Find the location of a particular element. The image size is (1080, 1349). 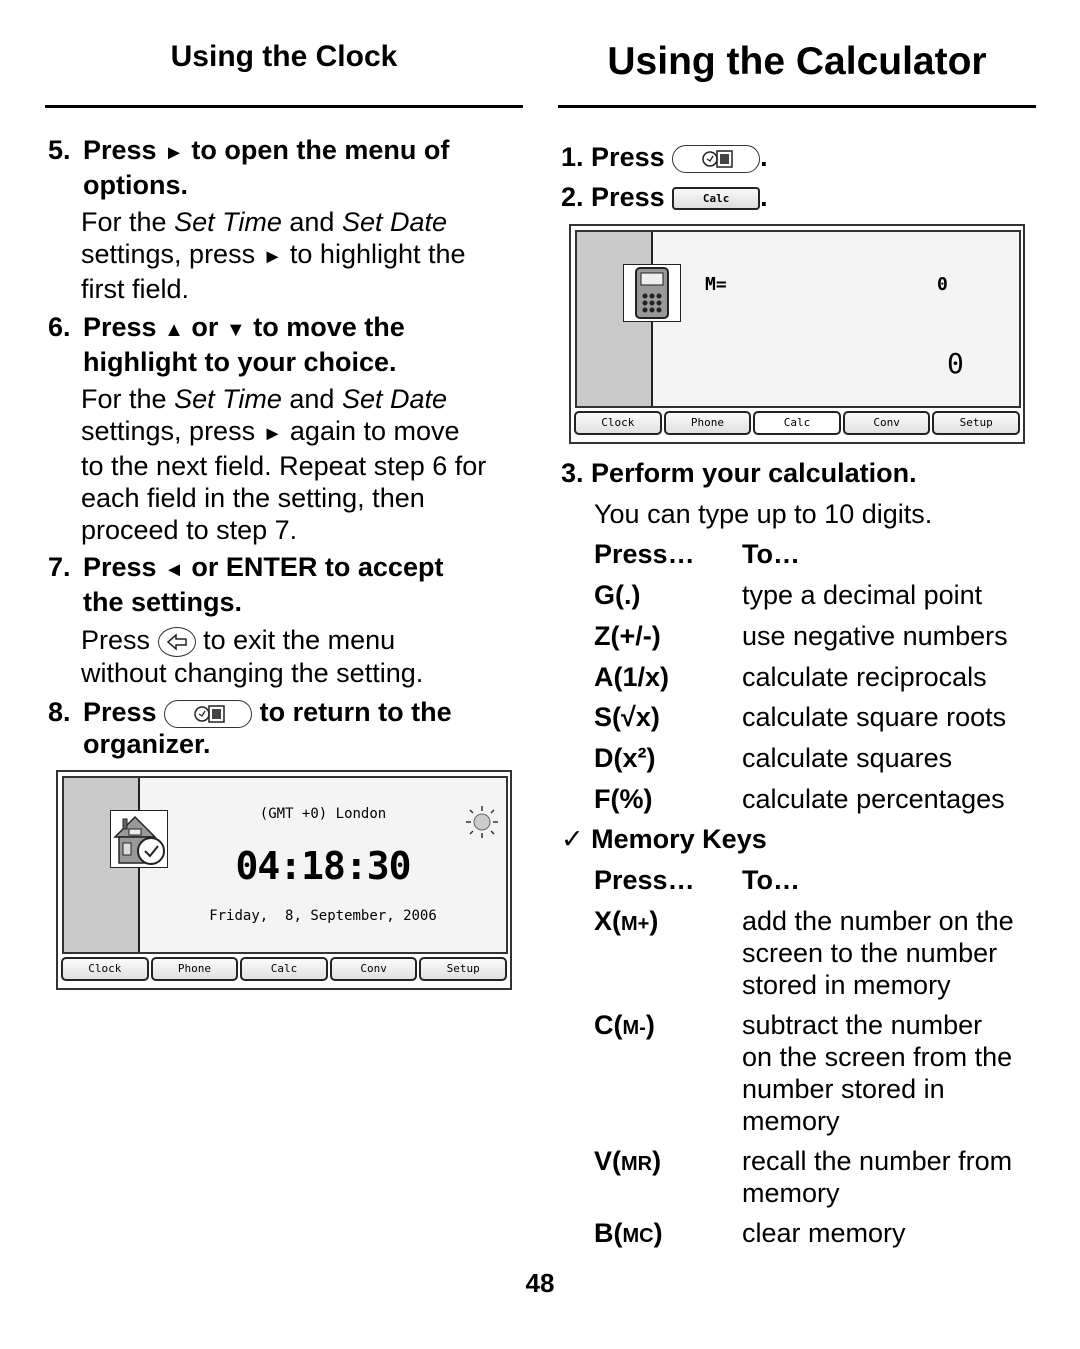

calc-step-3: 3. Perform your calculation. is located at coordinates (739, 473).